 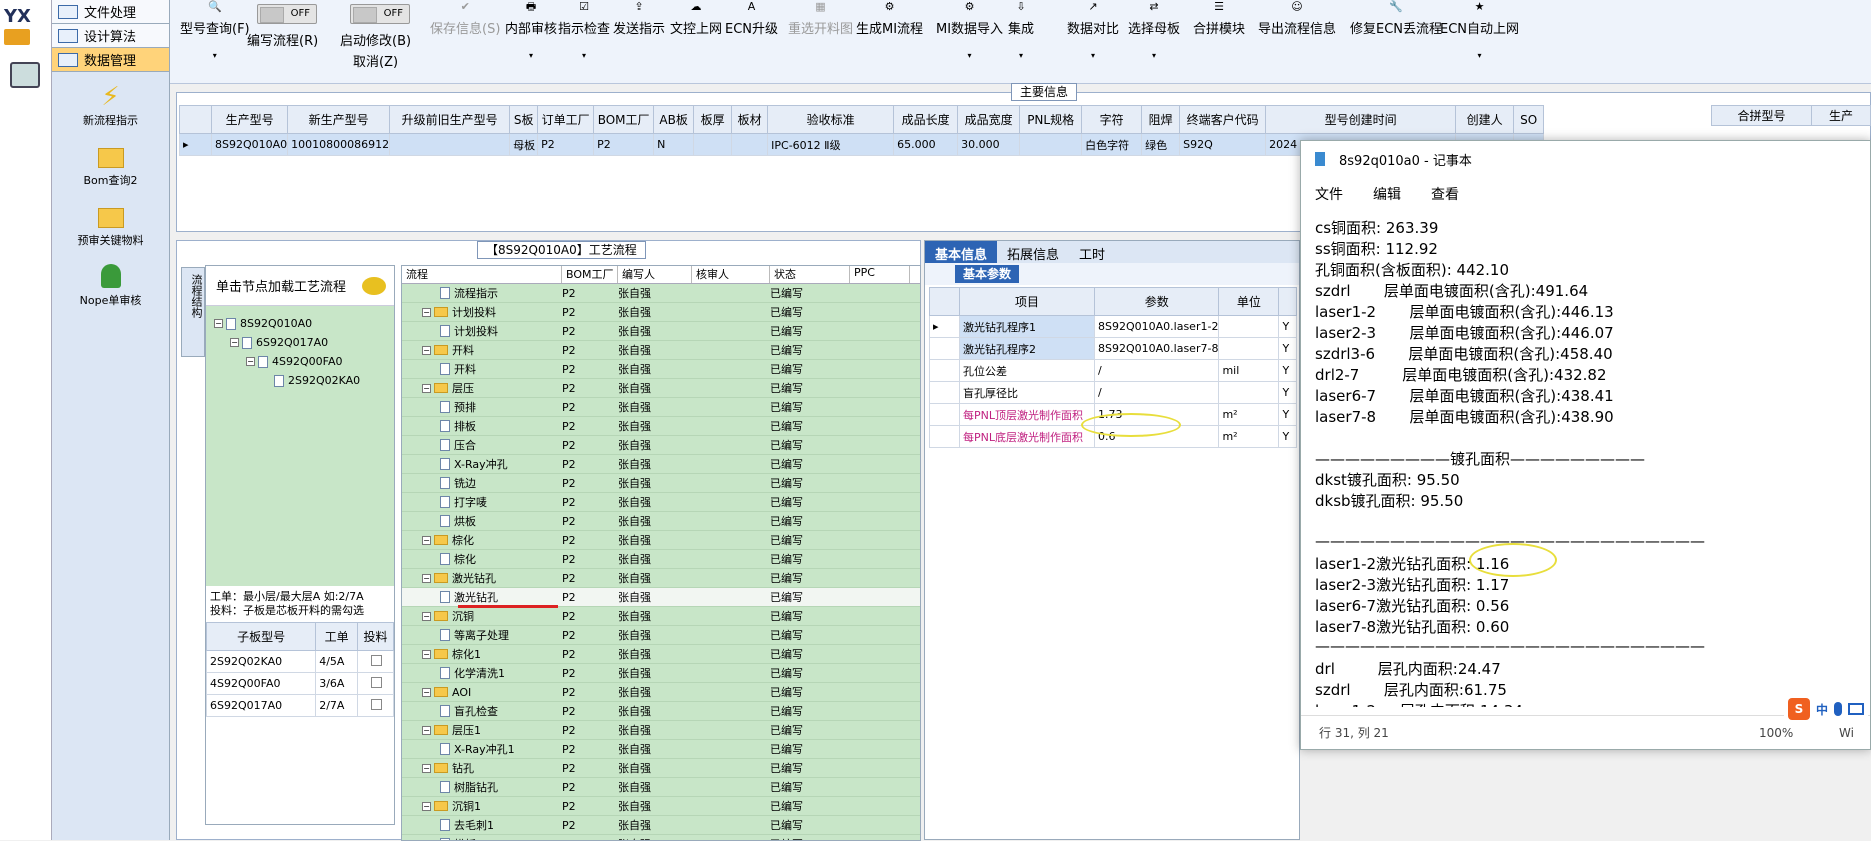 I want to click on process-node: 铣边, so click(x=482, y=483).